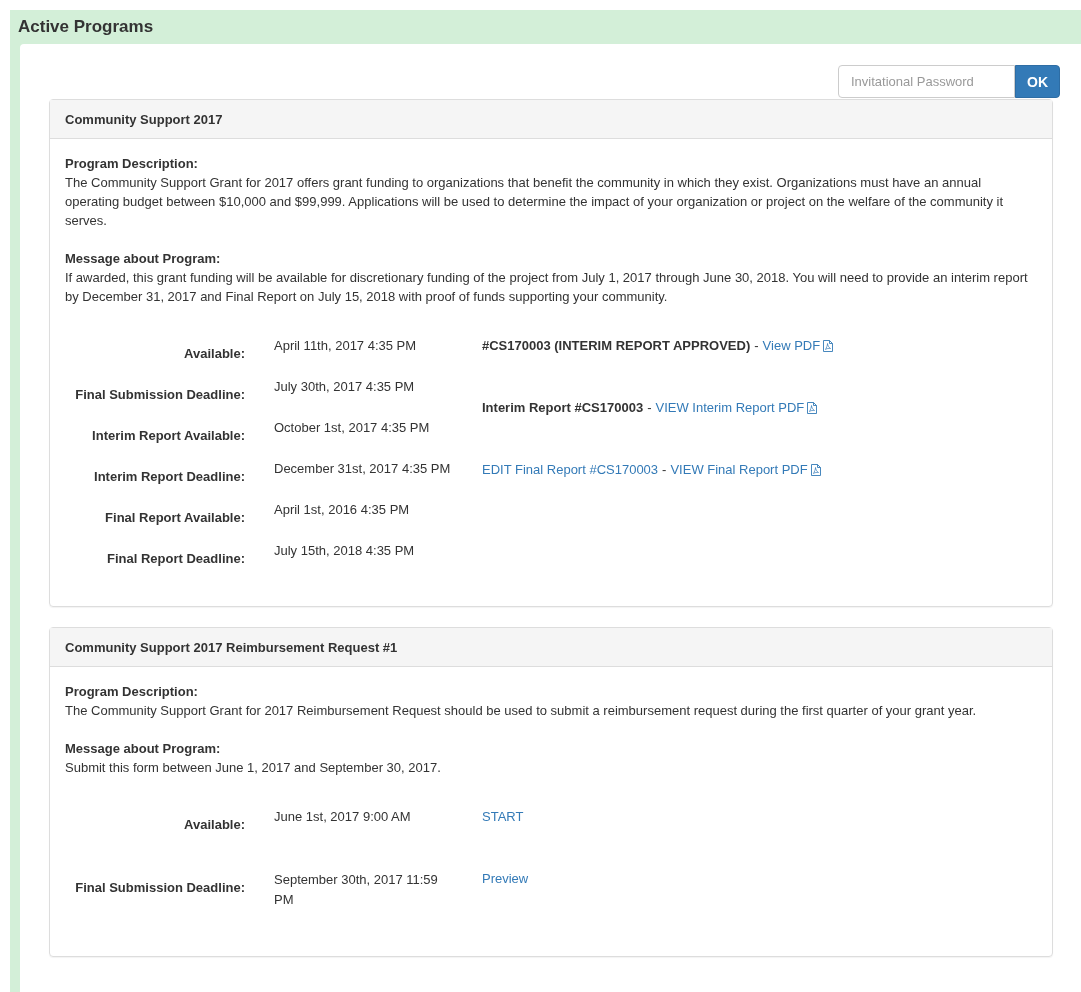 The height and width of the screenshot is (992, 1081). What do you see at coordinates (86, 27) in the screenshot?
I see `panel-title: Active Programs` at bounding box center [86, 27].